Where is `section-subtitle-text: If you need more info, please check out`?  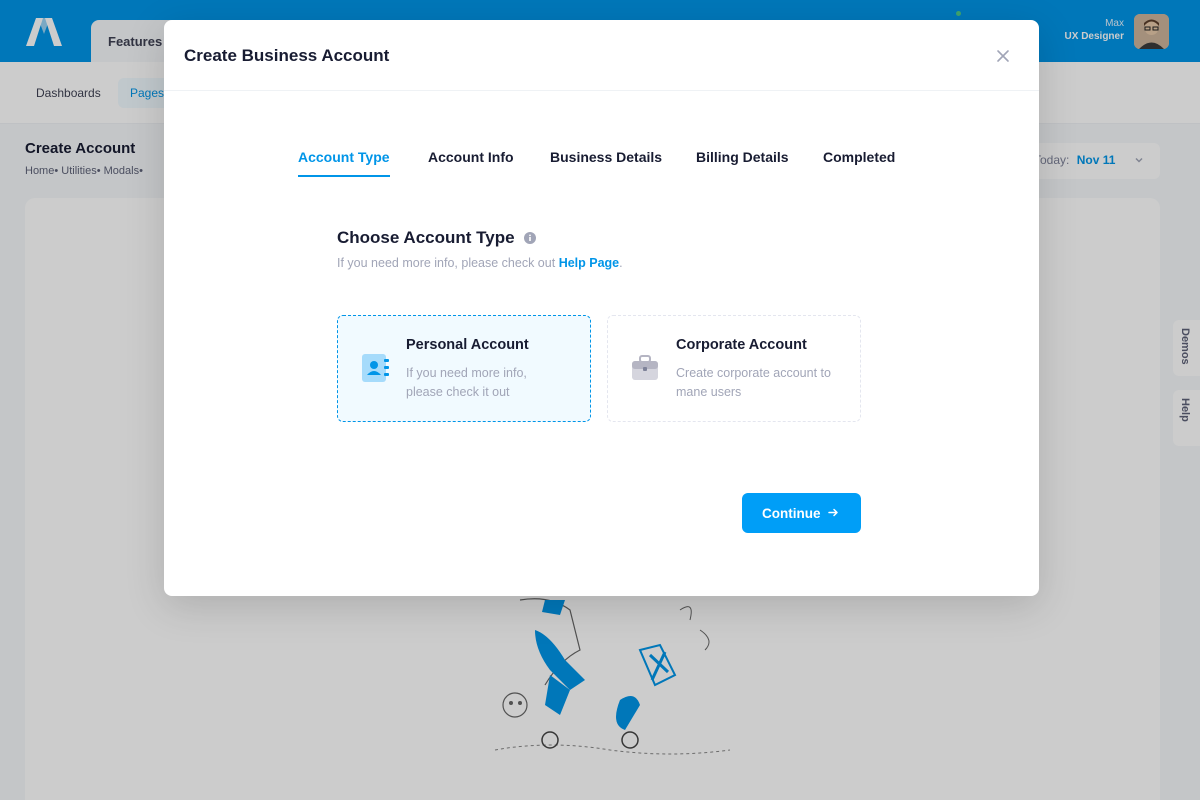 section-subtitle-text: If you need more info, please check out is located at coordinates (446, 263).